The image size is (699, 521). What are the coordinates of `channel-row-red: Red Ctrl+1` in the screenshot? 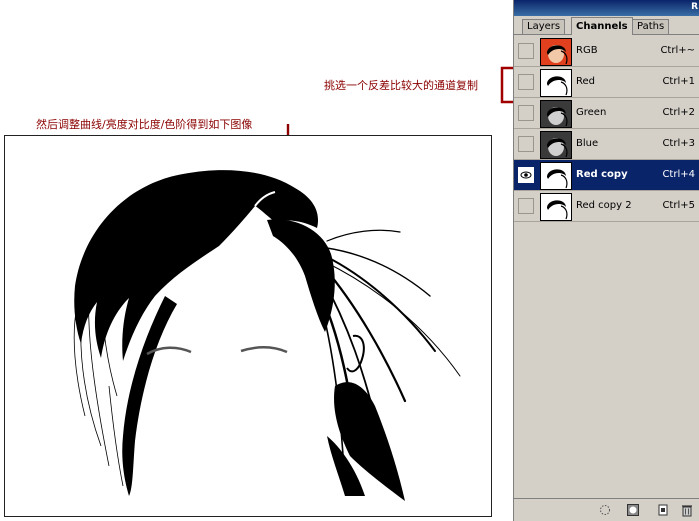 It's located at (606, 82).